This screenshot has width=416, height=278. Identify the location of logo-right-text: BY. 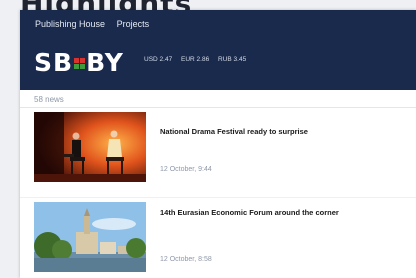
(105, 62).